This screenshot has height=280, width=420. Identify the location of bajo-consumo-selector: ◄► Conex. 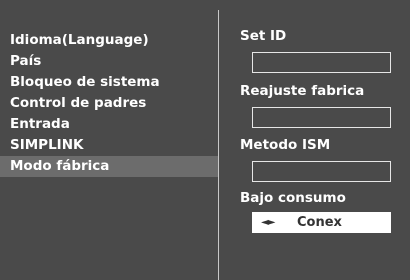
(321, 222).